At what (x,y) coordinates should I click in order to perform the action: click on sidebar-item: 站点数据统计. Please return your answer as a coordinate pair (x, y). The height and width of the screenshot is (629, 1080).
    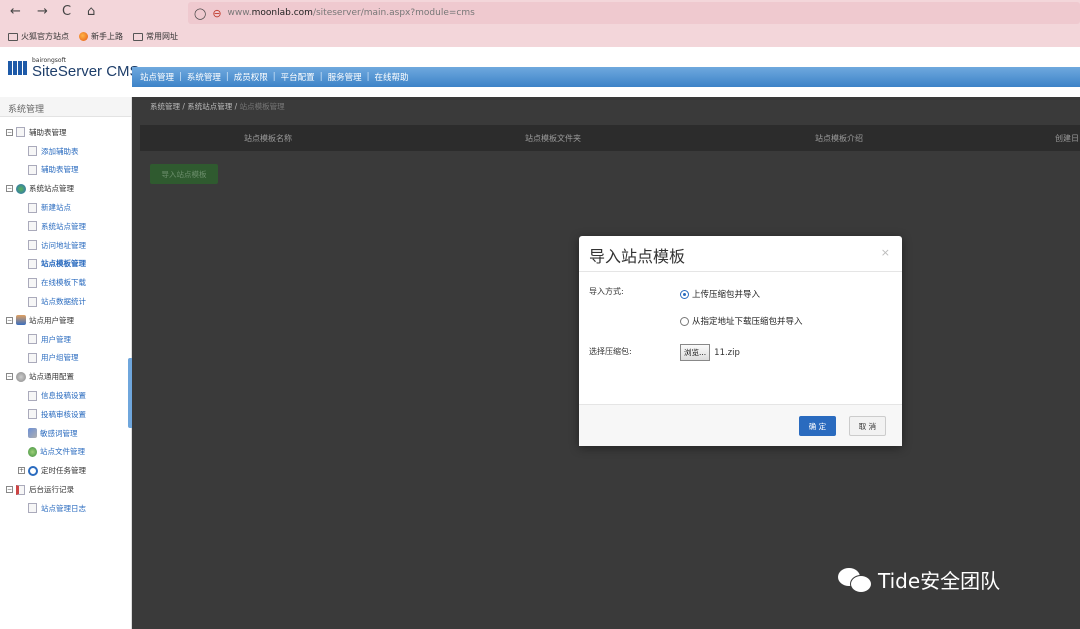
    Looking at the image, I should click on (65, 301).